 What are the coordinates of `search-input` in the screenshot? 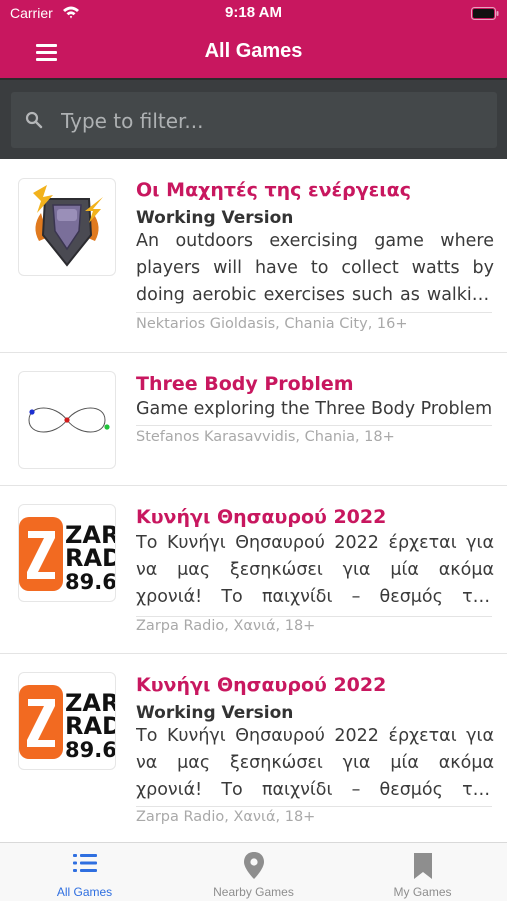 It's located at (271, 121).